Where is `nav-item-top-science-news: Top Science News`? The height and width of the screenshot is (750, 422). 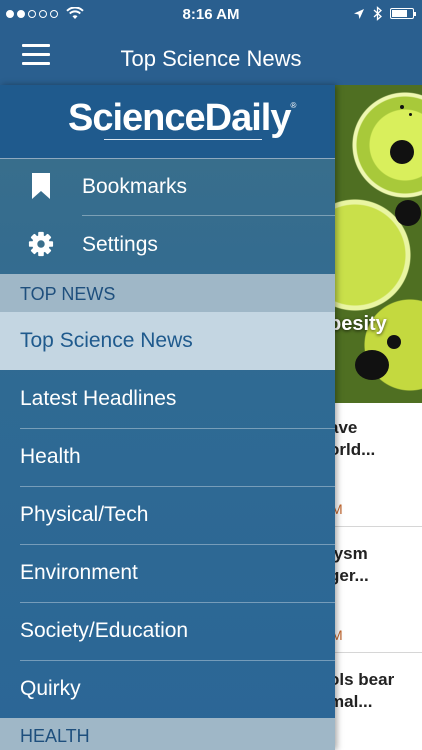 nav-item-top-science-news: Top Science News is located at coordinates (167, 341).